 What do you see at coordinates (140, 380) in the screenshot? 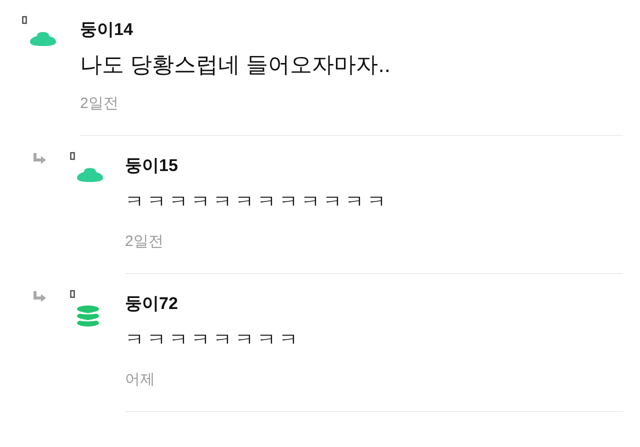
I see `comment-time: 어제` at bounding box center [140, 380].